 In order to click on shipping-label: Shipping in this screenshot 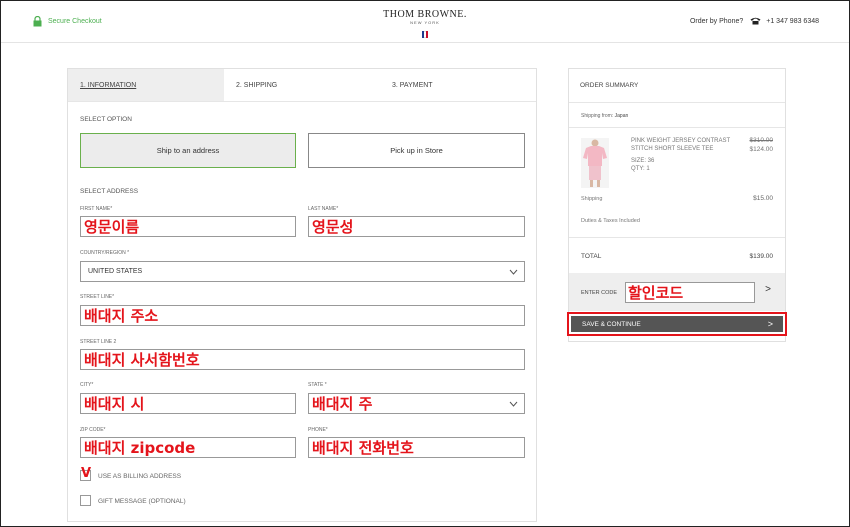, I will do `click(592, 199)`.